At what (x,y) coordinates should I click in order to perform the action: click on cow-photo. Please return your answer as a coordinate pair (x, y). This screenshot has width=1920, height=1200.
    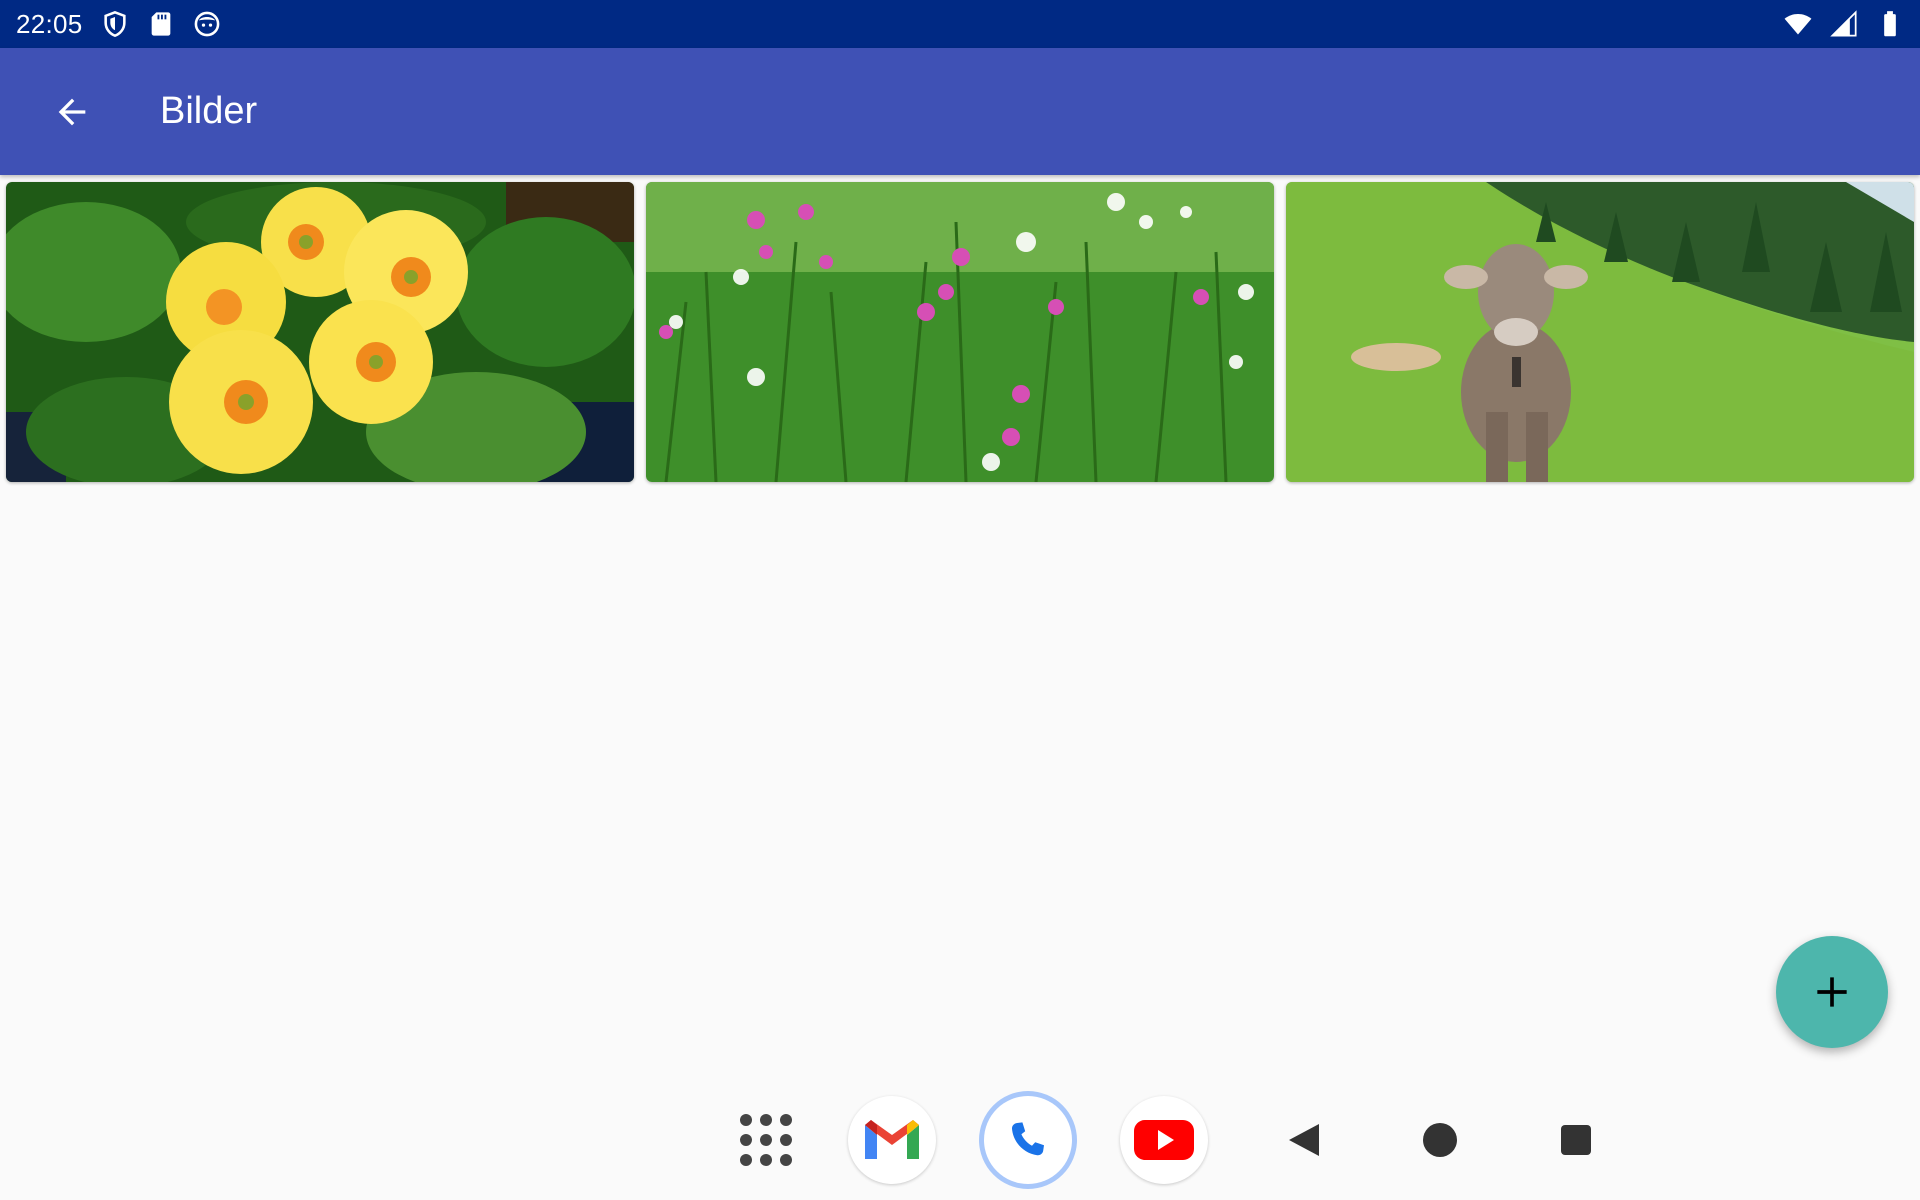
    Looking at the image, I should click on (1600, 332).